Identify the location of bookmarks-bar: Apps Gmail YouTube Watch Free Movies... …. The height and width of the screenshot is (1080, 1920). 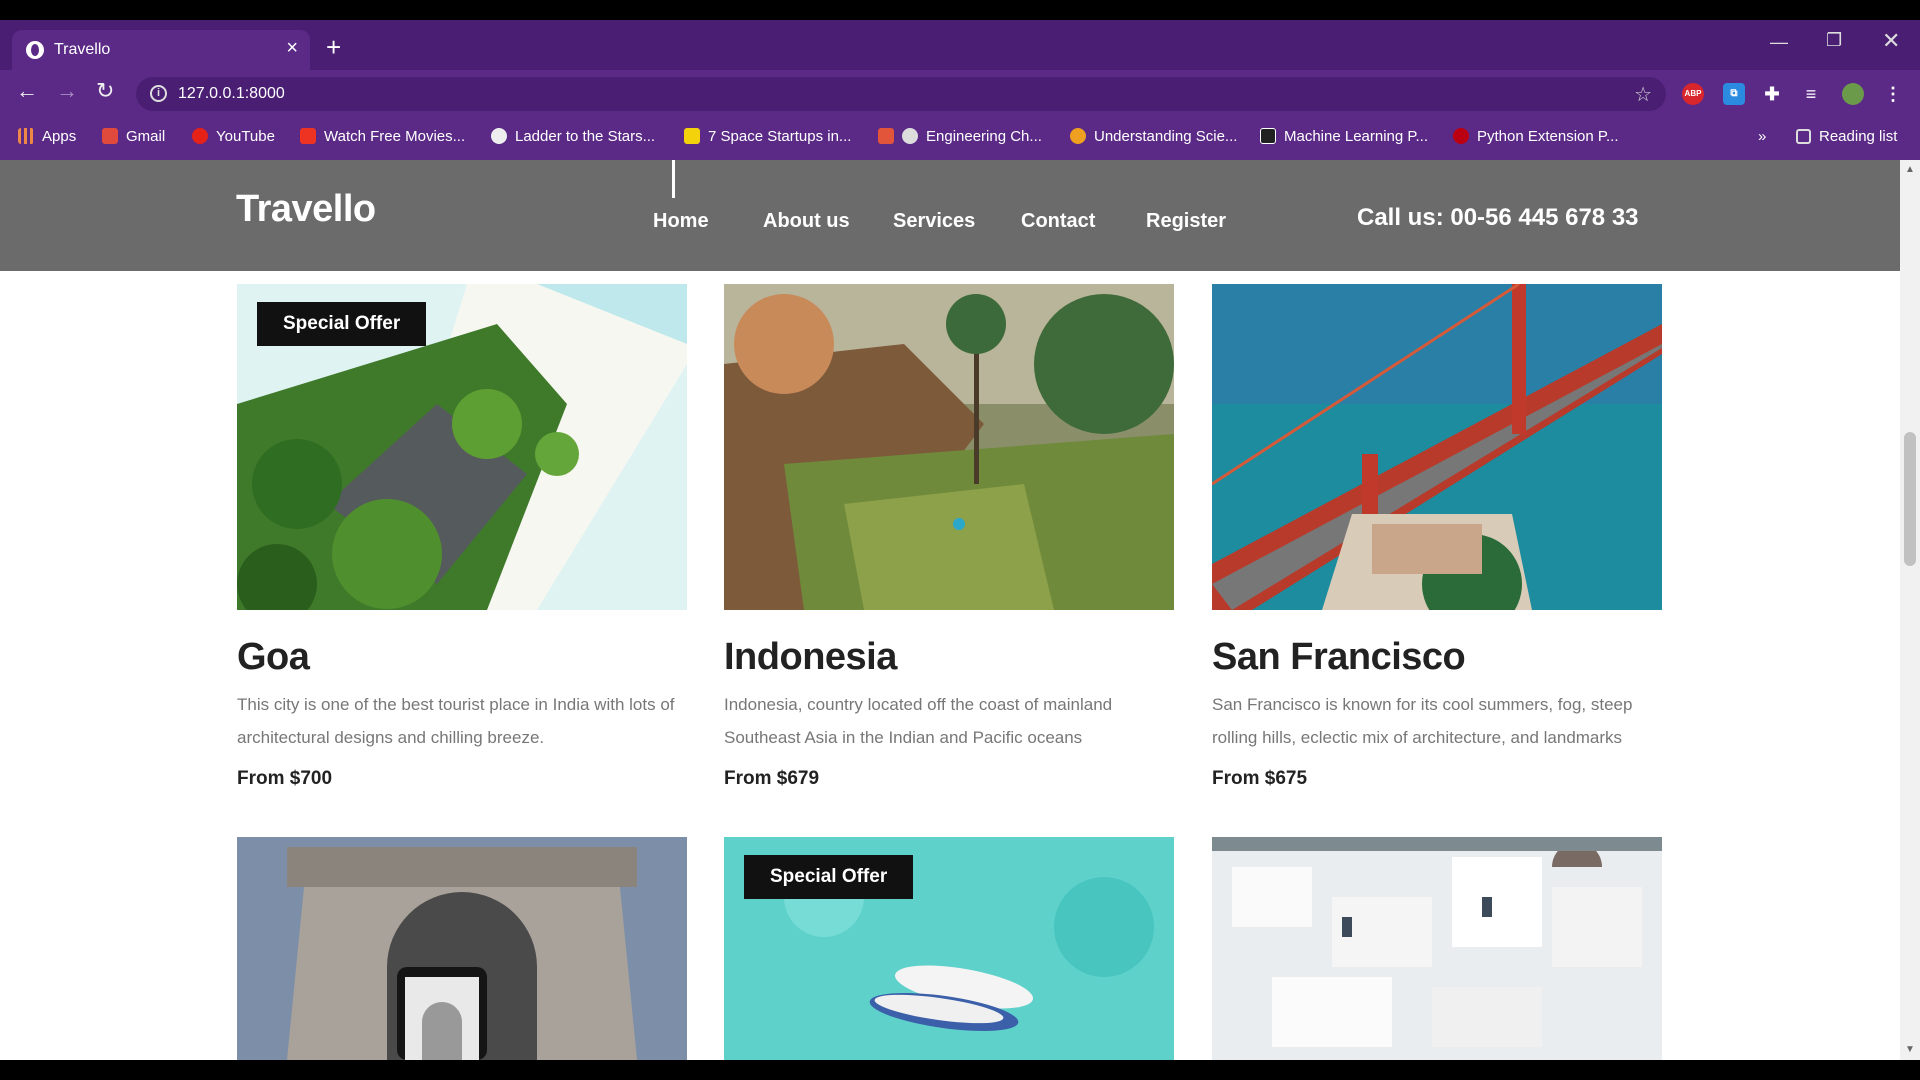
(960, 138).